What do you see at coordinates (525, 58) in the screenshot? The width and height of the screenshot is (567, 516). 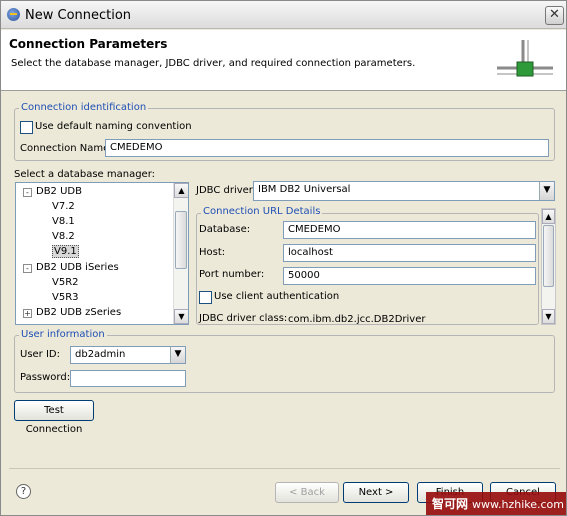 I see `connection-icon` at bounding box center [525, 58].